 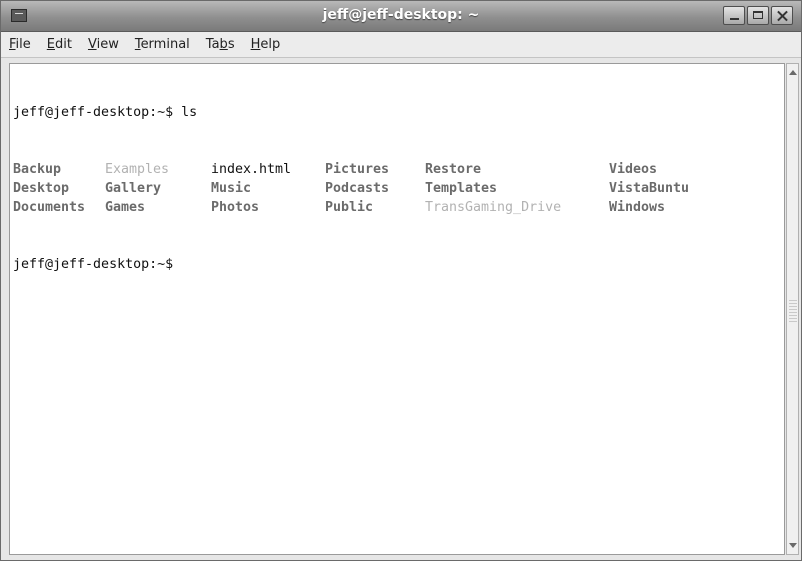 I want to click on close-button, so click(x=782, y=15).